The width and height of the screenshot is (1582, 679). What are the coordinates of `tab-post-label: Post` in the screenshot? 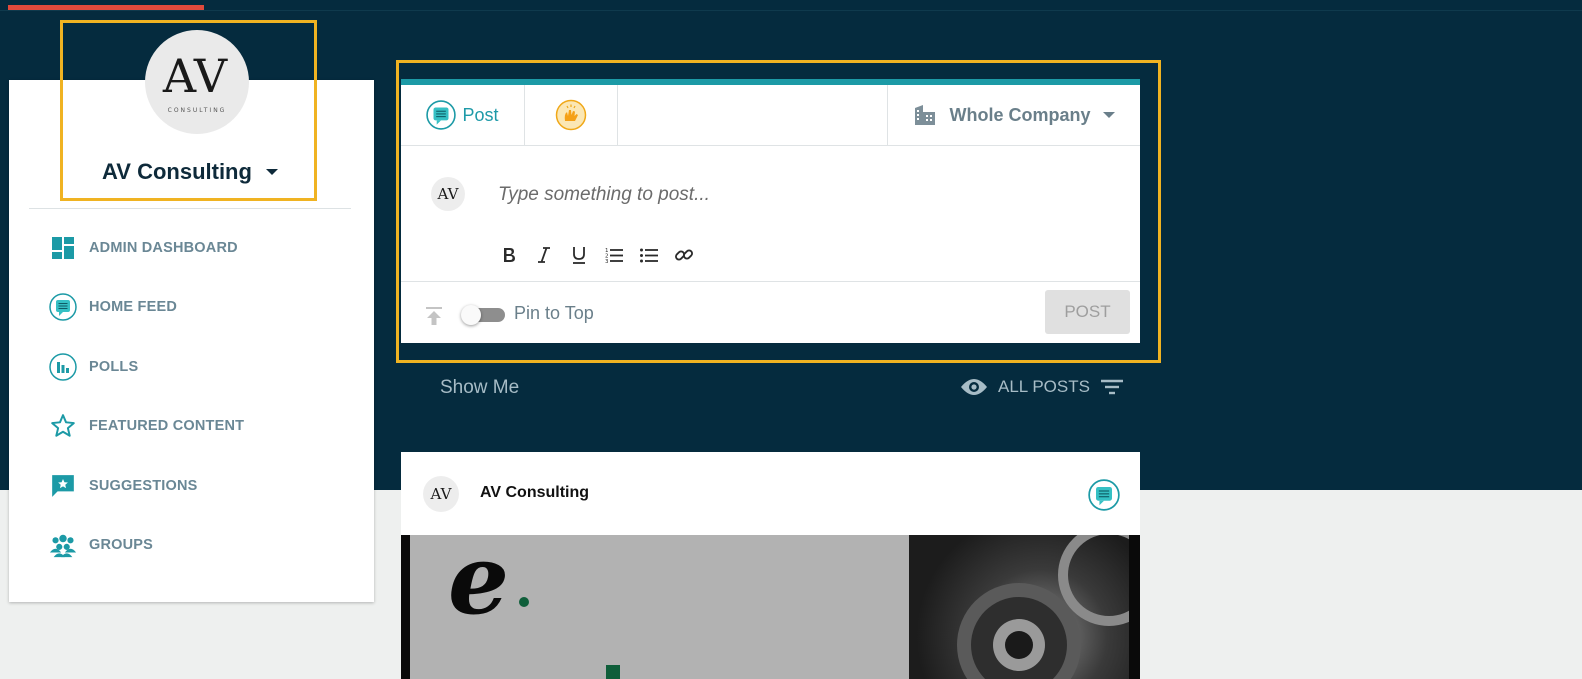 It's located at (480, 114).